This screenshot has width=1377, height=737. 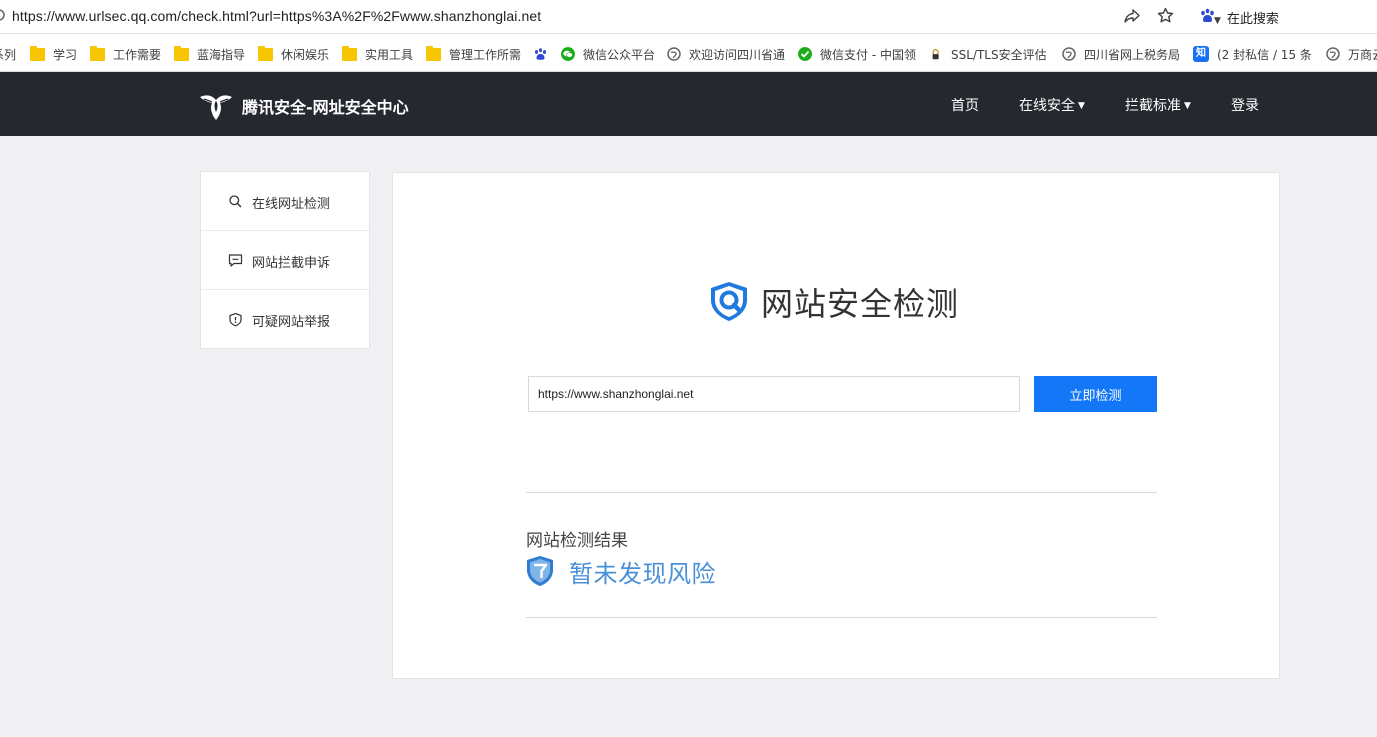 What do you see at coordinates (325, 106) in the screenshot?
I see `brand-title: 腾讯安全-网址安全中心` at bounding box center [325, 106].